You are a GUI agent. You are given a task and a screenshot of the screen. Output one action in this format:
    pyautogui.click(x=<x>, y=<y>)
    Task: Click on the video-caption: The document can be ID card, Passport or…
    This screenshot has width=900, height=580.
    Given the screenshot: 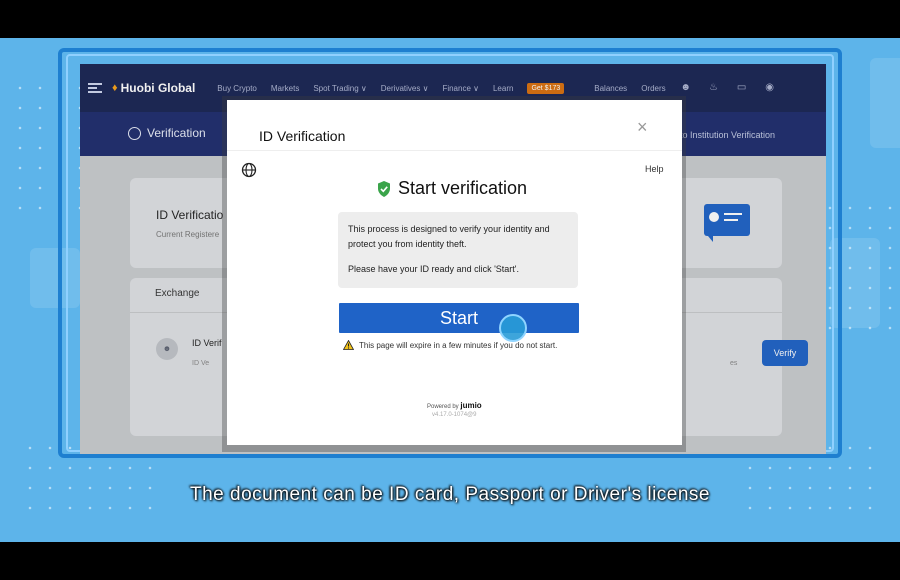 What is the action you would take?
    pyautogui.click(x=449, y=494)
    